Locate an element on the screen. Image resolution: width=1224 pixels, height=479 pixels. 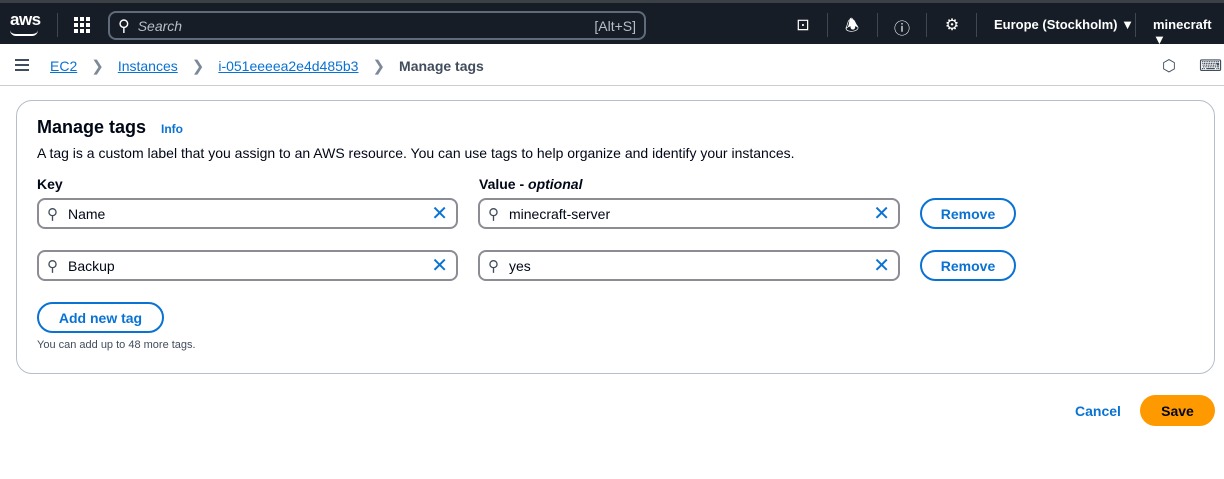
cancel-button: Cancel is located at coordinates (1098, 411).